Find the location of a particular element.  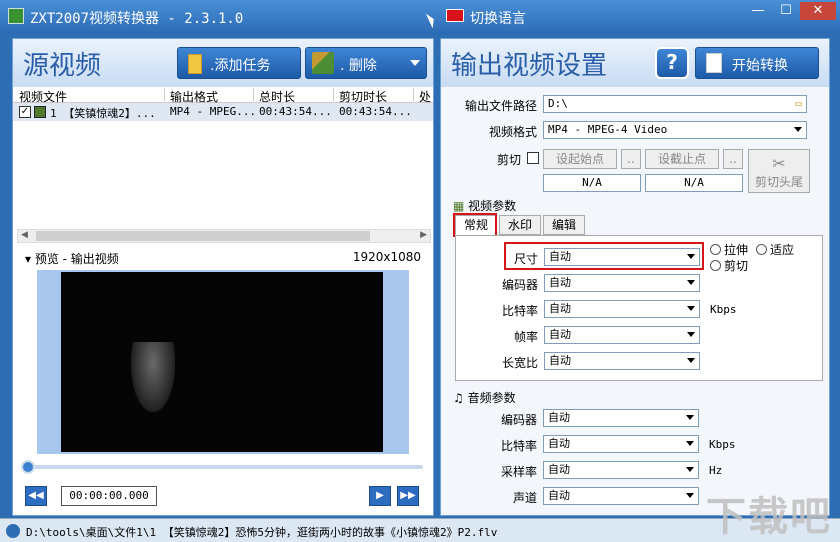

info-icon is located at coordinates (13, 531).